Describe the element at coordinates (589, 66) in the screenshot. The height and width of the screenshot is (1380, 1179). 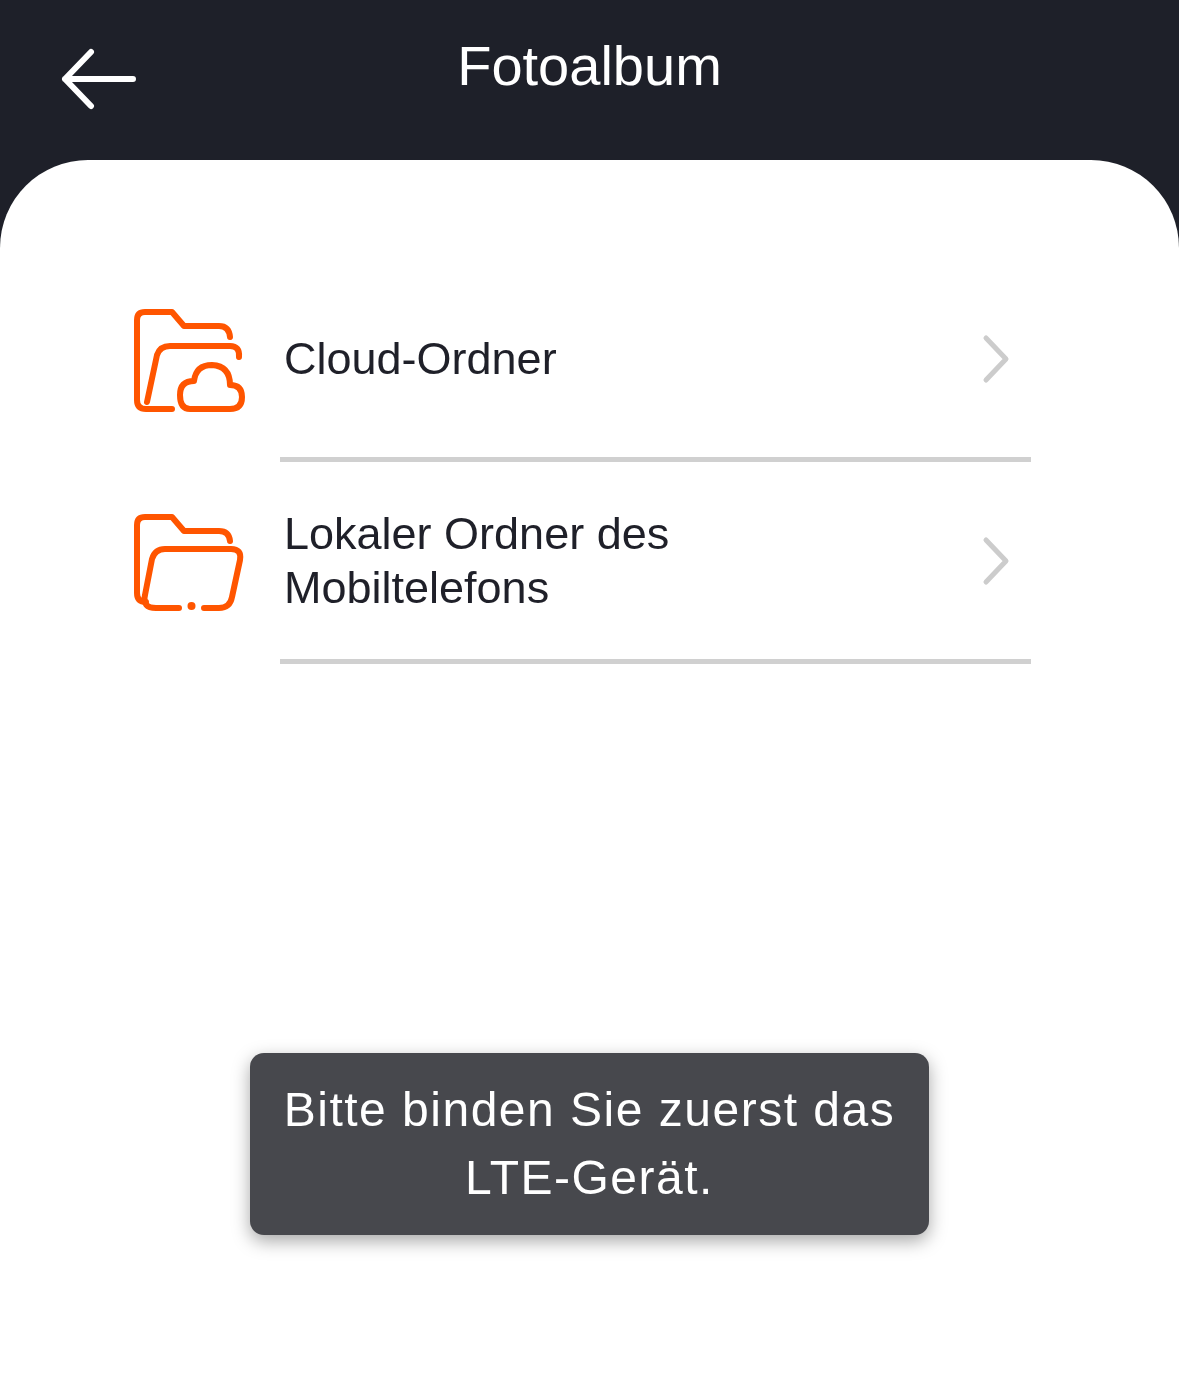
I see `page-title: Fotoalbum` at that location.